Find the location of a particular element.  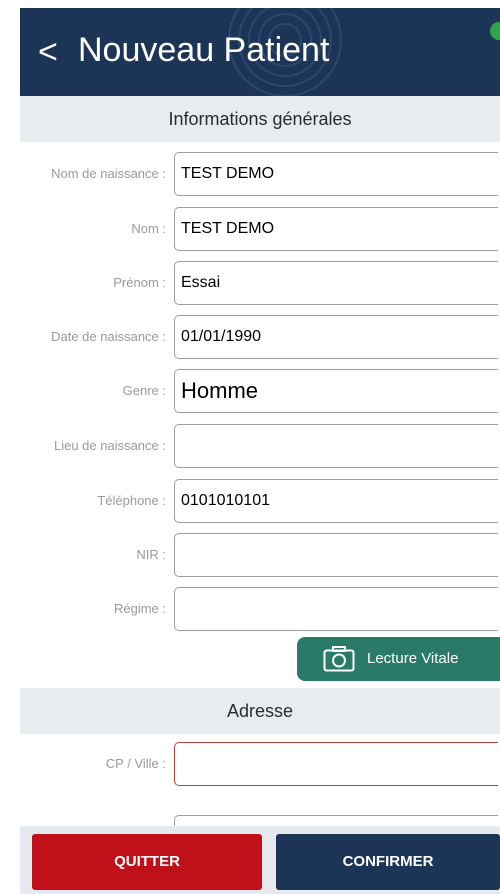

lecture-vitale-button: Lecture Vitale is located at coordinates (398, 659).